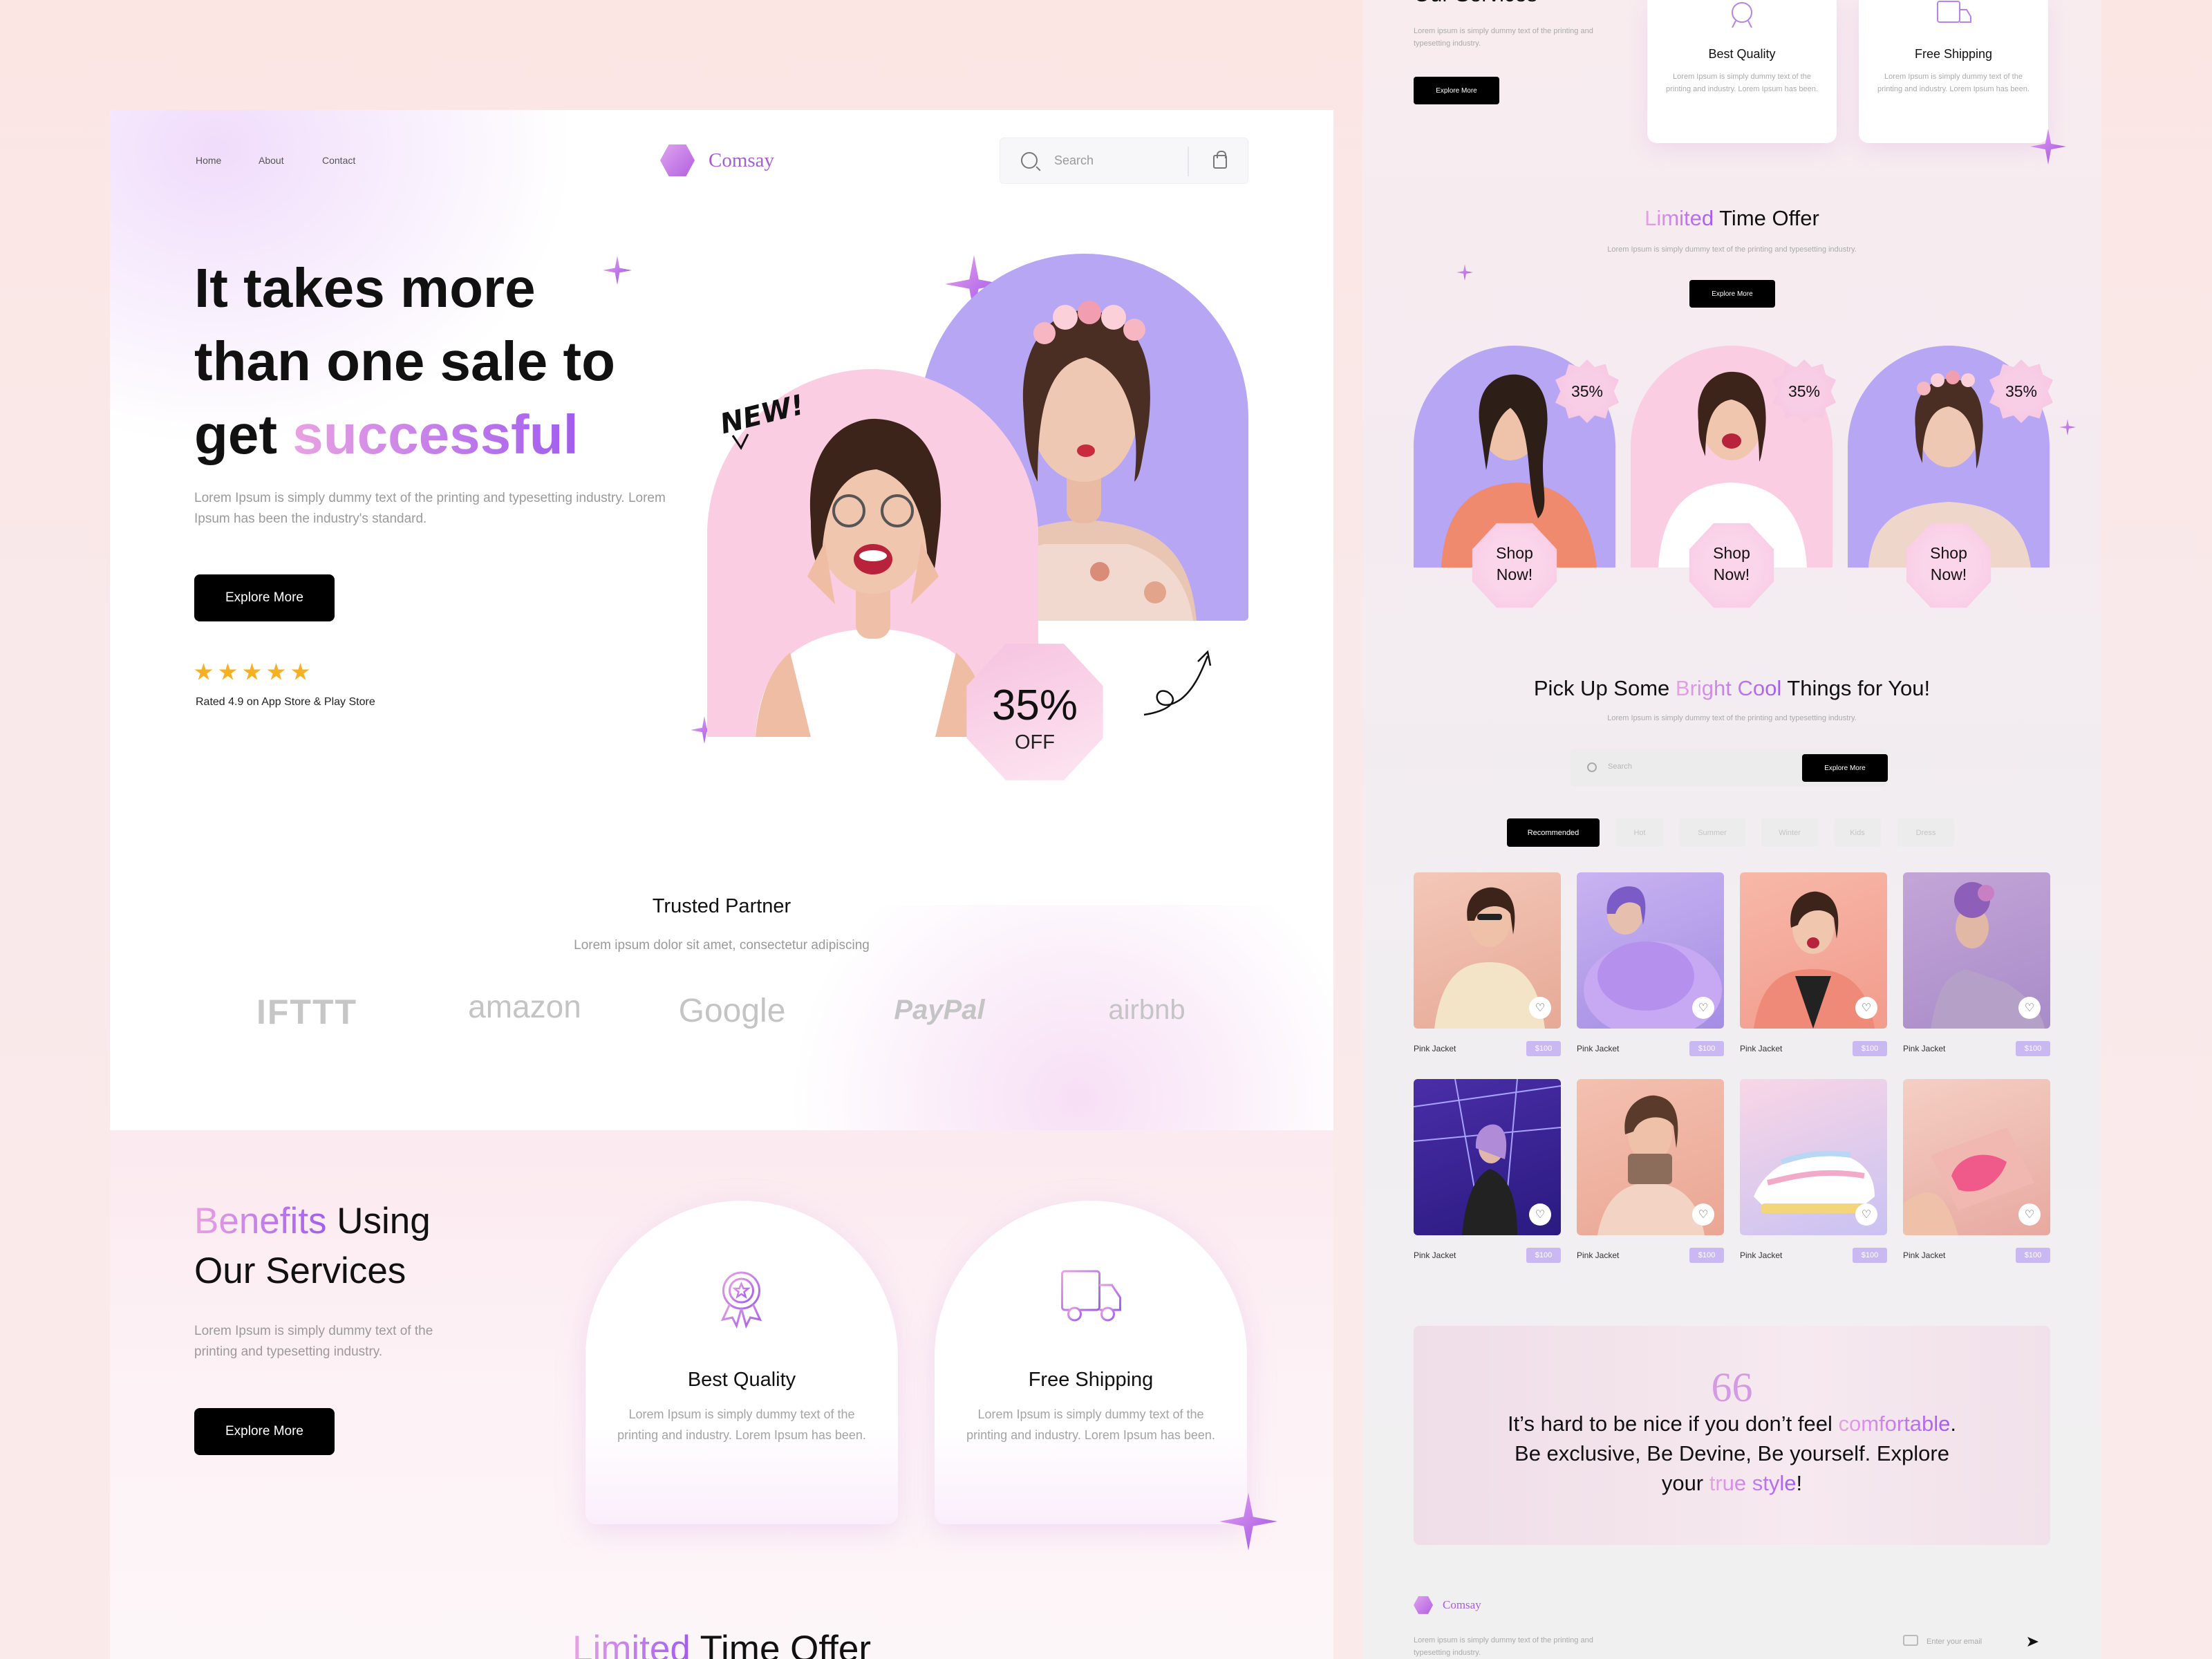  I want to click on benefit-card-title: Best Quality, so click(742, 1380).